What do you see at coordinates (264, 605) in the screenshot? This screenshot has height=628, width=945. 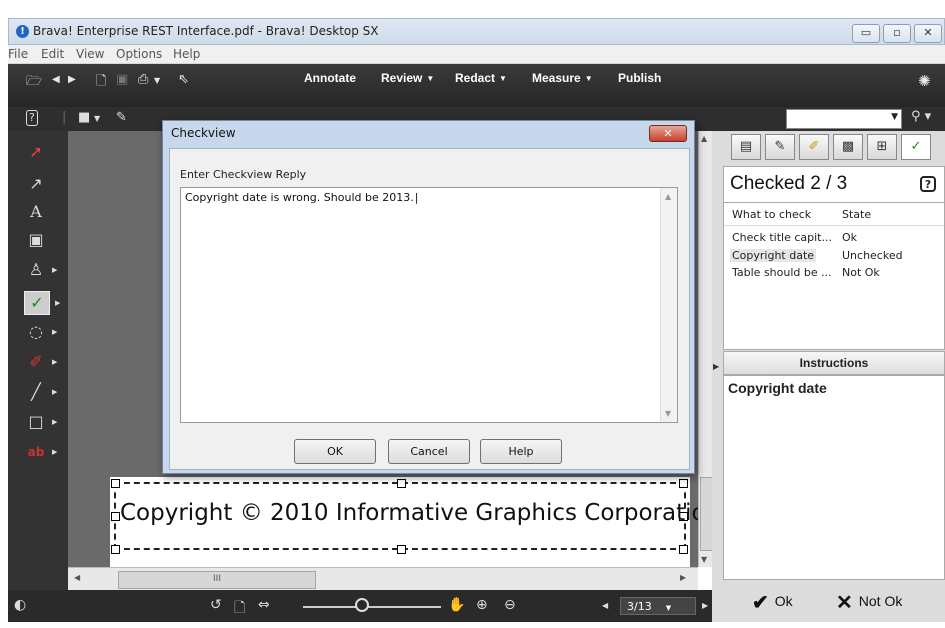 I see `fit-width-icon: ⇔` at bounding box center [264, 605].